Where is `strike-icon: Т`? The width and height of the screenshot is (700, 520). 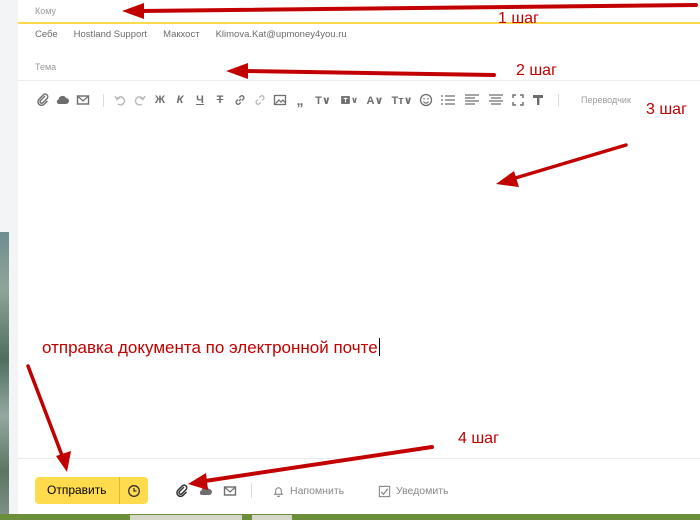
strike-icon: Т is located at coordinates (220, 100).